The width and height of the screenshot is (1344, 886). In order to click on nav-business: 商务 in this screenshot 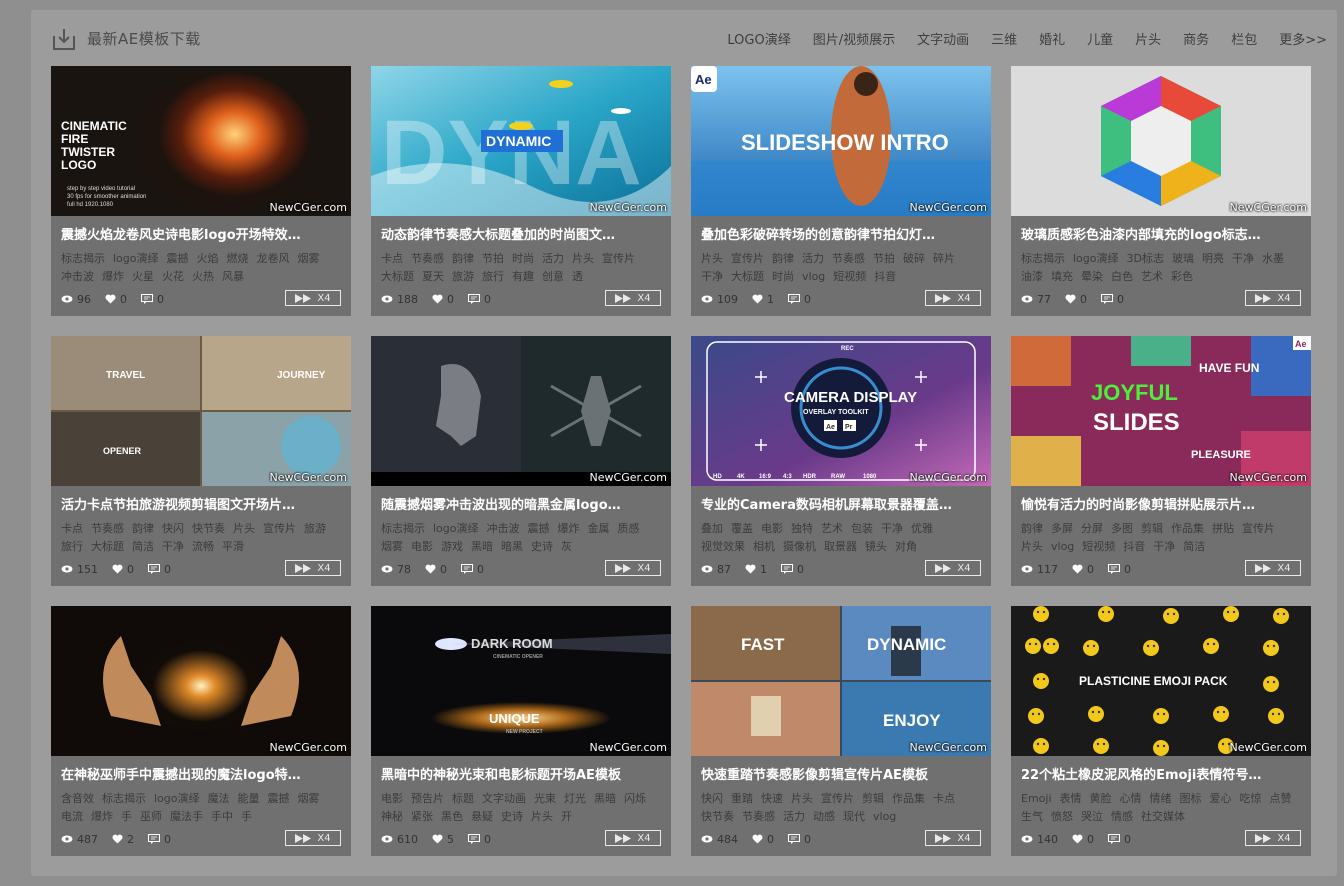, I will do `click(1196, 38)`.